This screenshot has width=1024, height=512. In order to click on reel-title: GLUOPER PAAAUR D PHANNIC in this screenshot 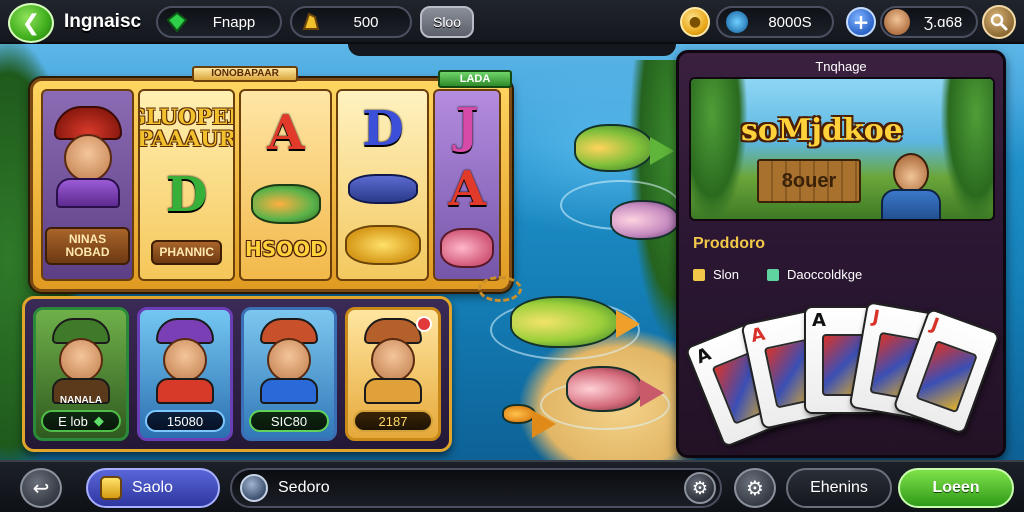, I will do `click(187, 185)`.